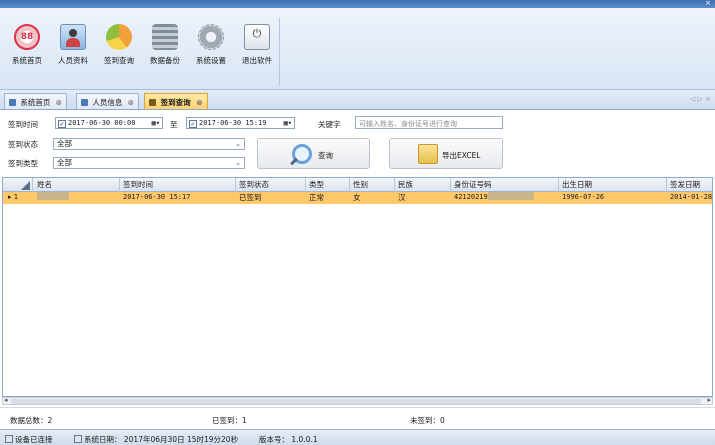  Describe the element at coordinates (152, 102) in the screenshot. I see `query-tab-icon` at that location.